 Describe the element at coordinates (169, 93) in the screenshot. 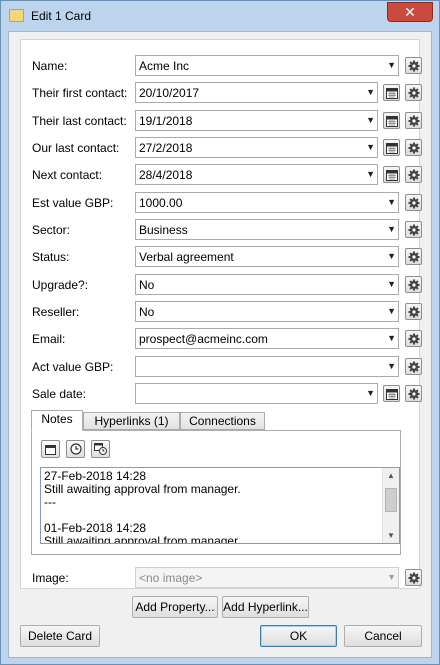

I see `their-first-contact-value: 20/10/2017` at that location.